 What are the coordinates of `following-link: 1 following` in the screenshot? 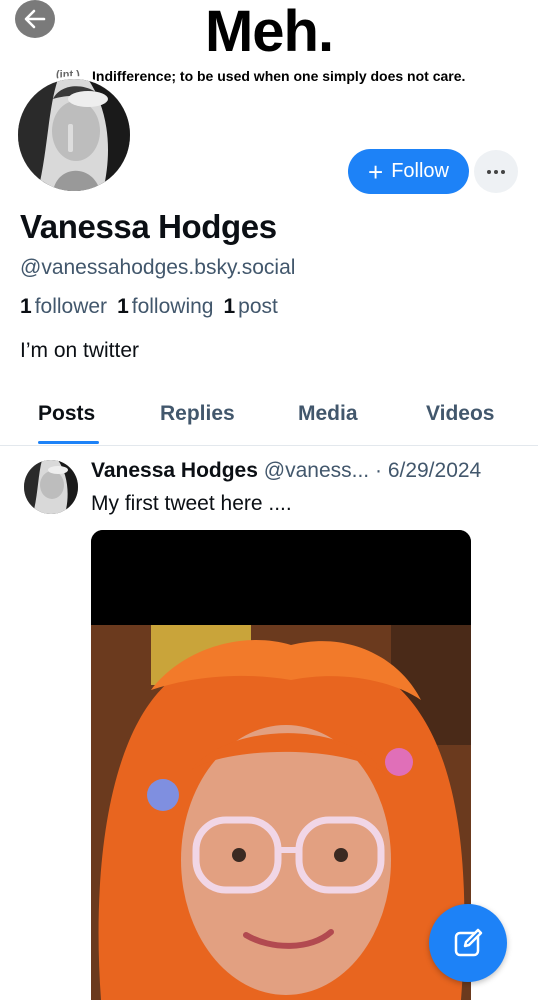 It's located at (165, 307).